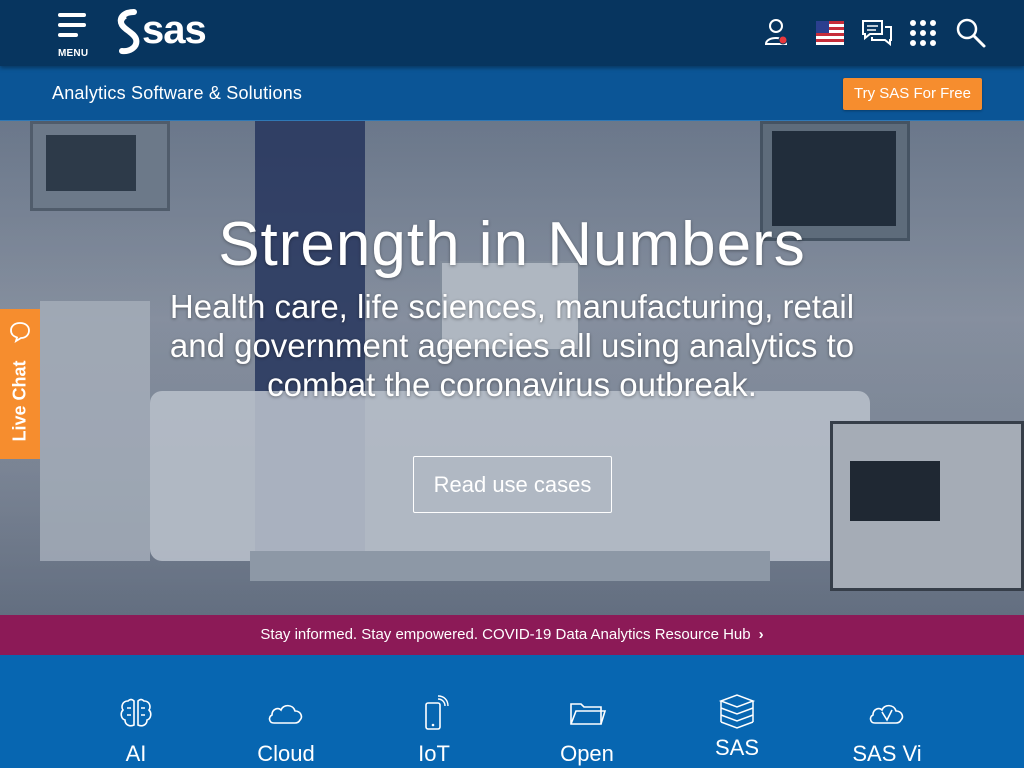 The image size is (1024, 768). Describe the element at coordinates (512, 484) in the screenshot. I see `read-use-cases-button: Read use cases` at that location.